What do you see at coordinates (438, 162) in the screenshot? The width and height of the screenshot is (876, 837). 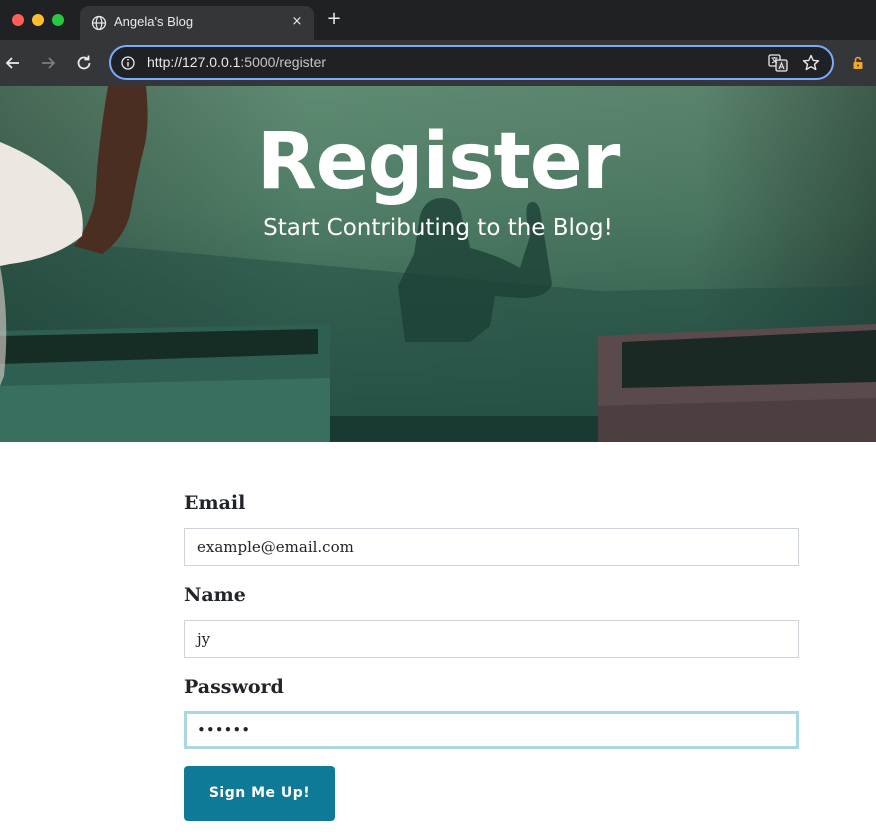 I see `page-title: Register` at bounding box center [438, 162].